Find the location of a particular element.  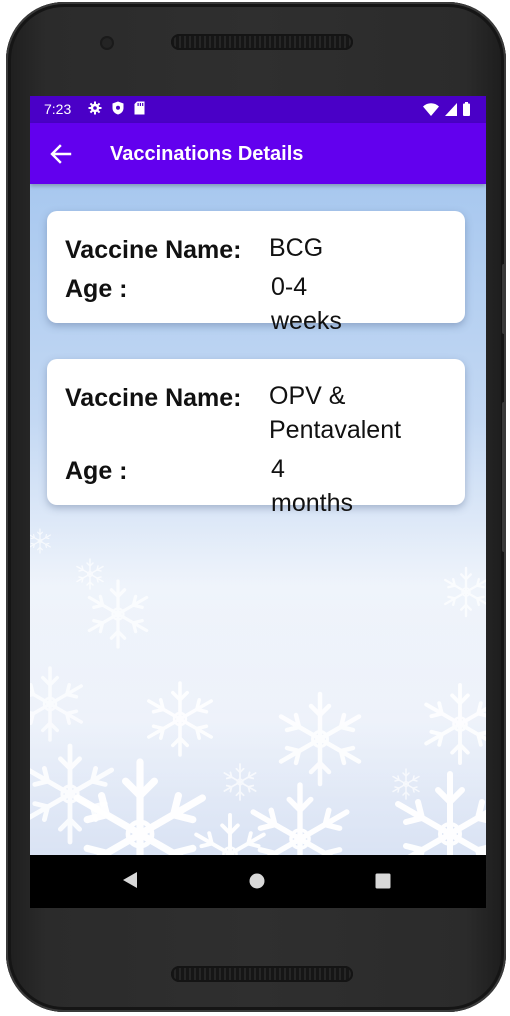

wifi-icon is located at coordinates (431, 109).